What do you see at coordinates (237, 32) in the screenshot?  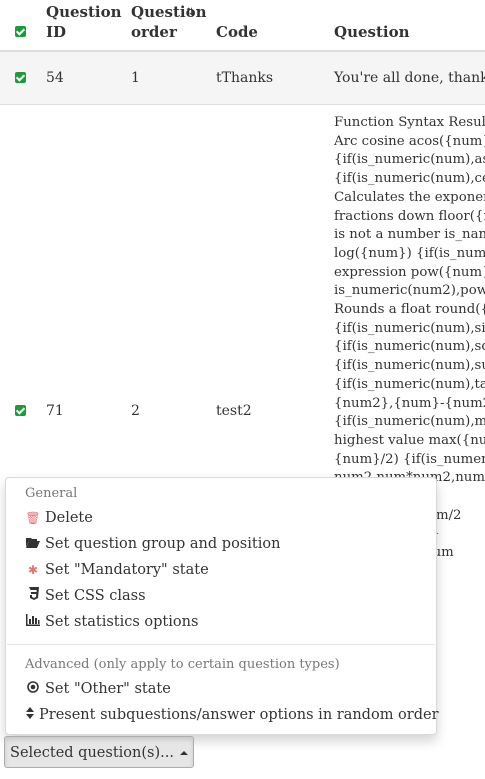 I see `header-code: Code` at bounding box center [237, 32].